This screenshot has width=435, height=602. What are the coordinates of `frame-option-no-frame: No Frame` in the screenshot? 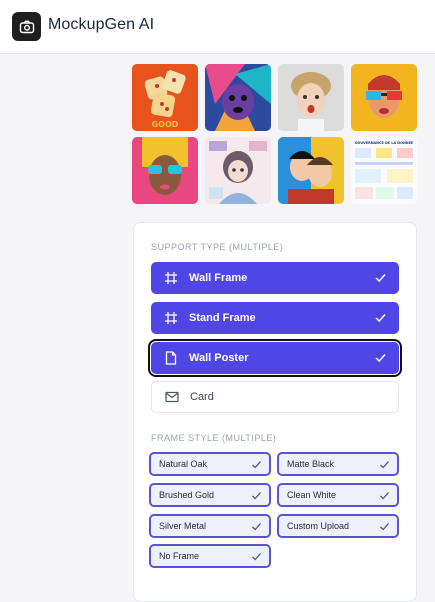 It's located at (210, 556).